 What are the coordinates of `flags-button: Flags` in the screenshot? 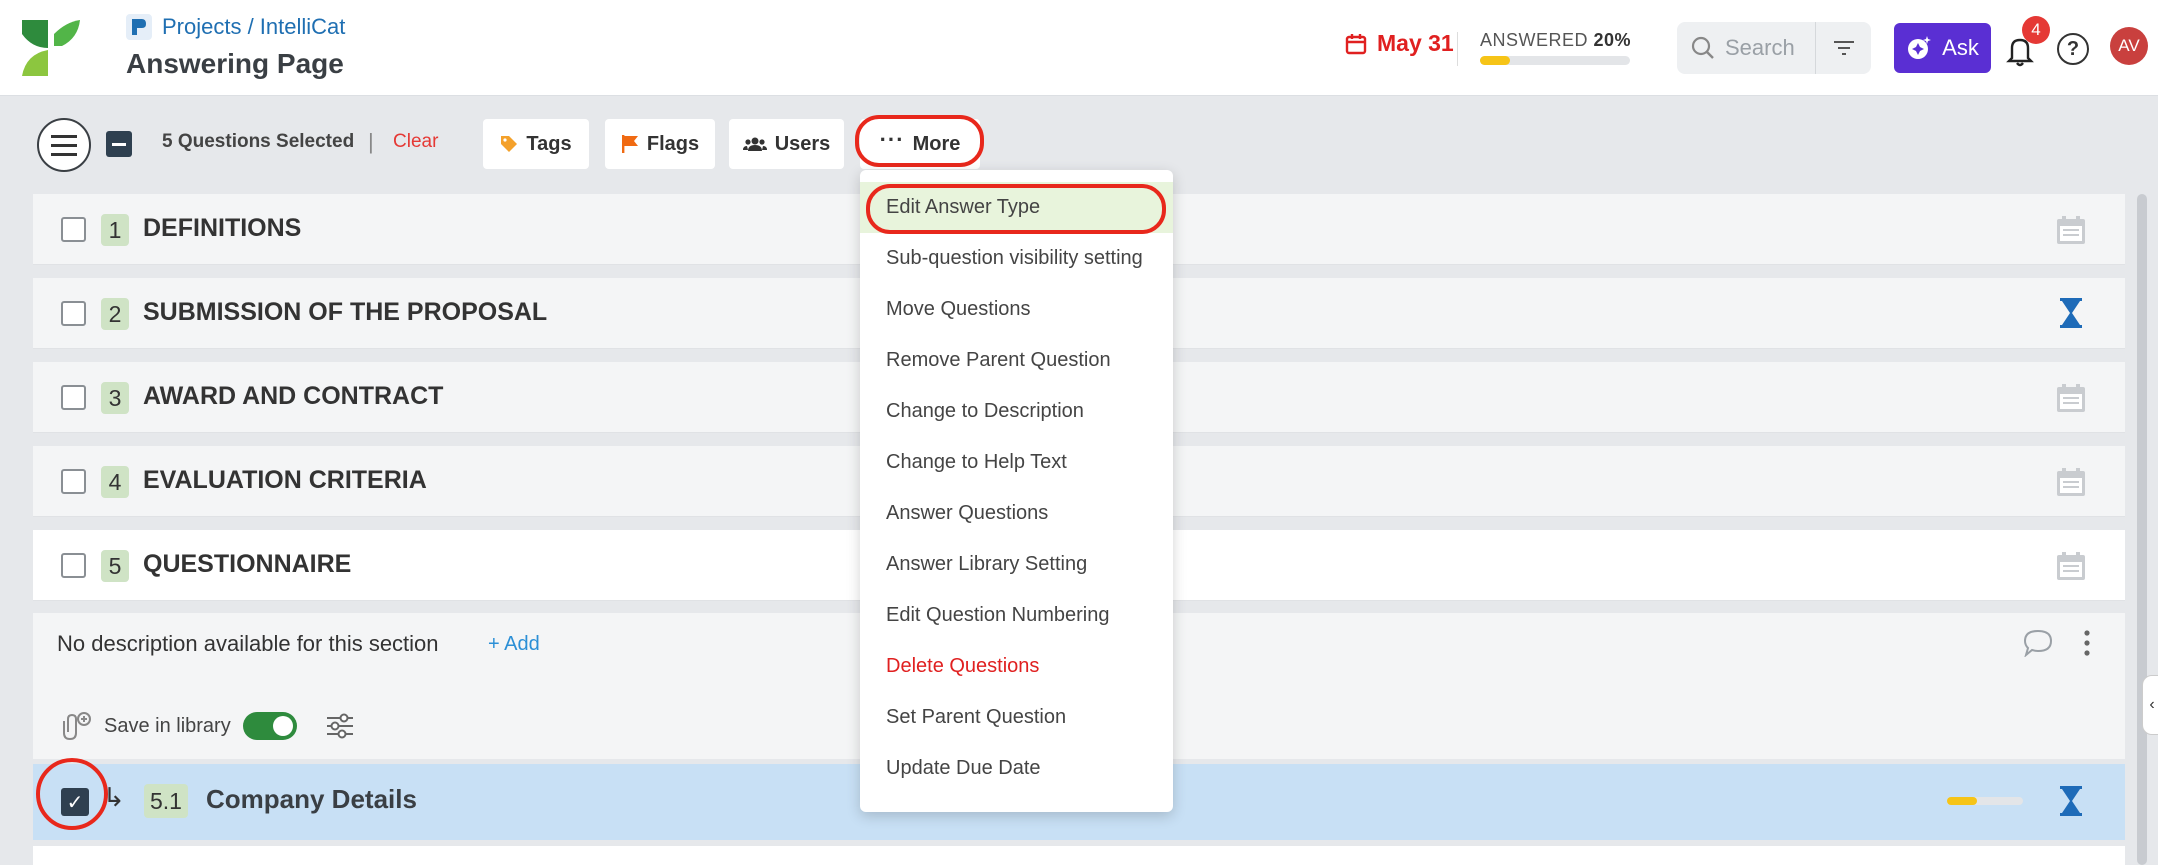 It's located at (660, 144).